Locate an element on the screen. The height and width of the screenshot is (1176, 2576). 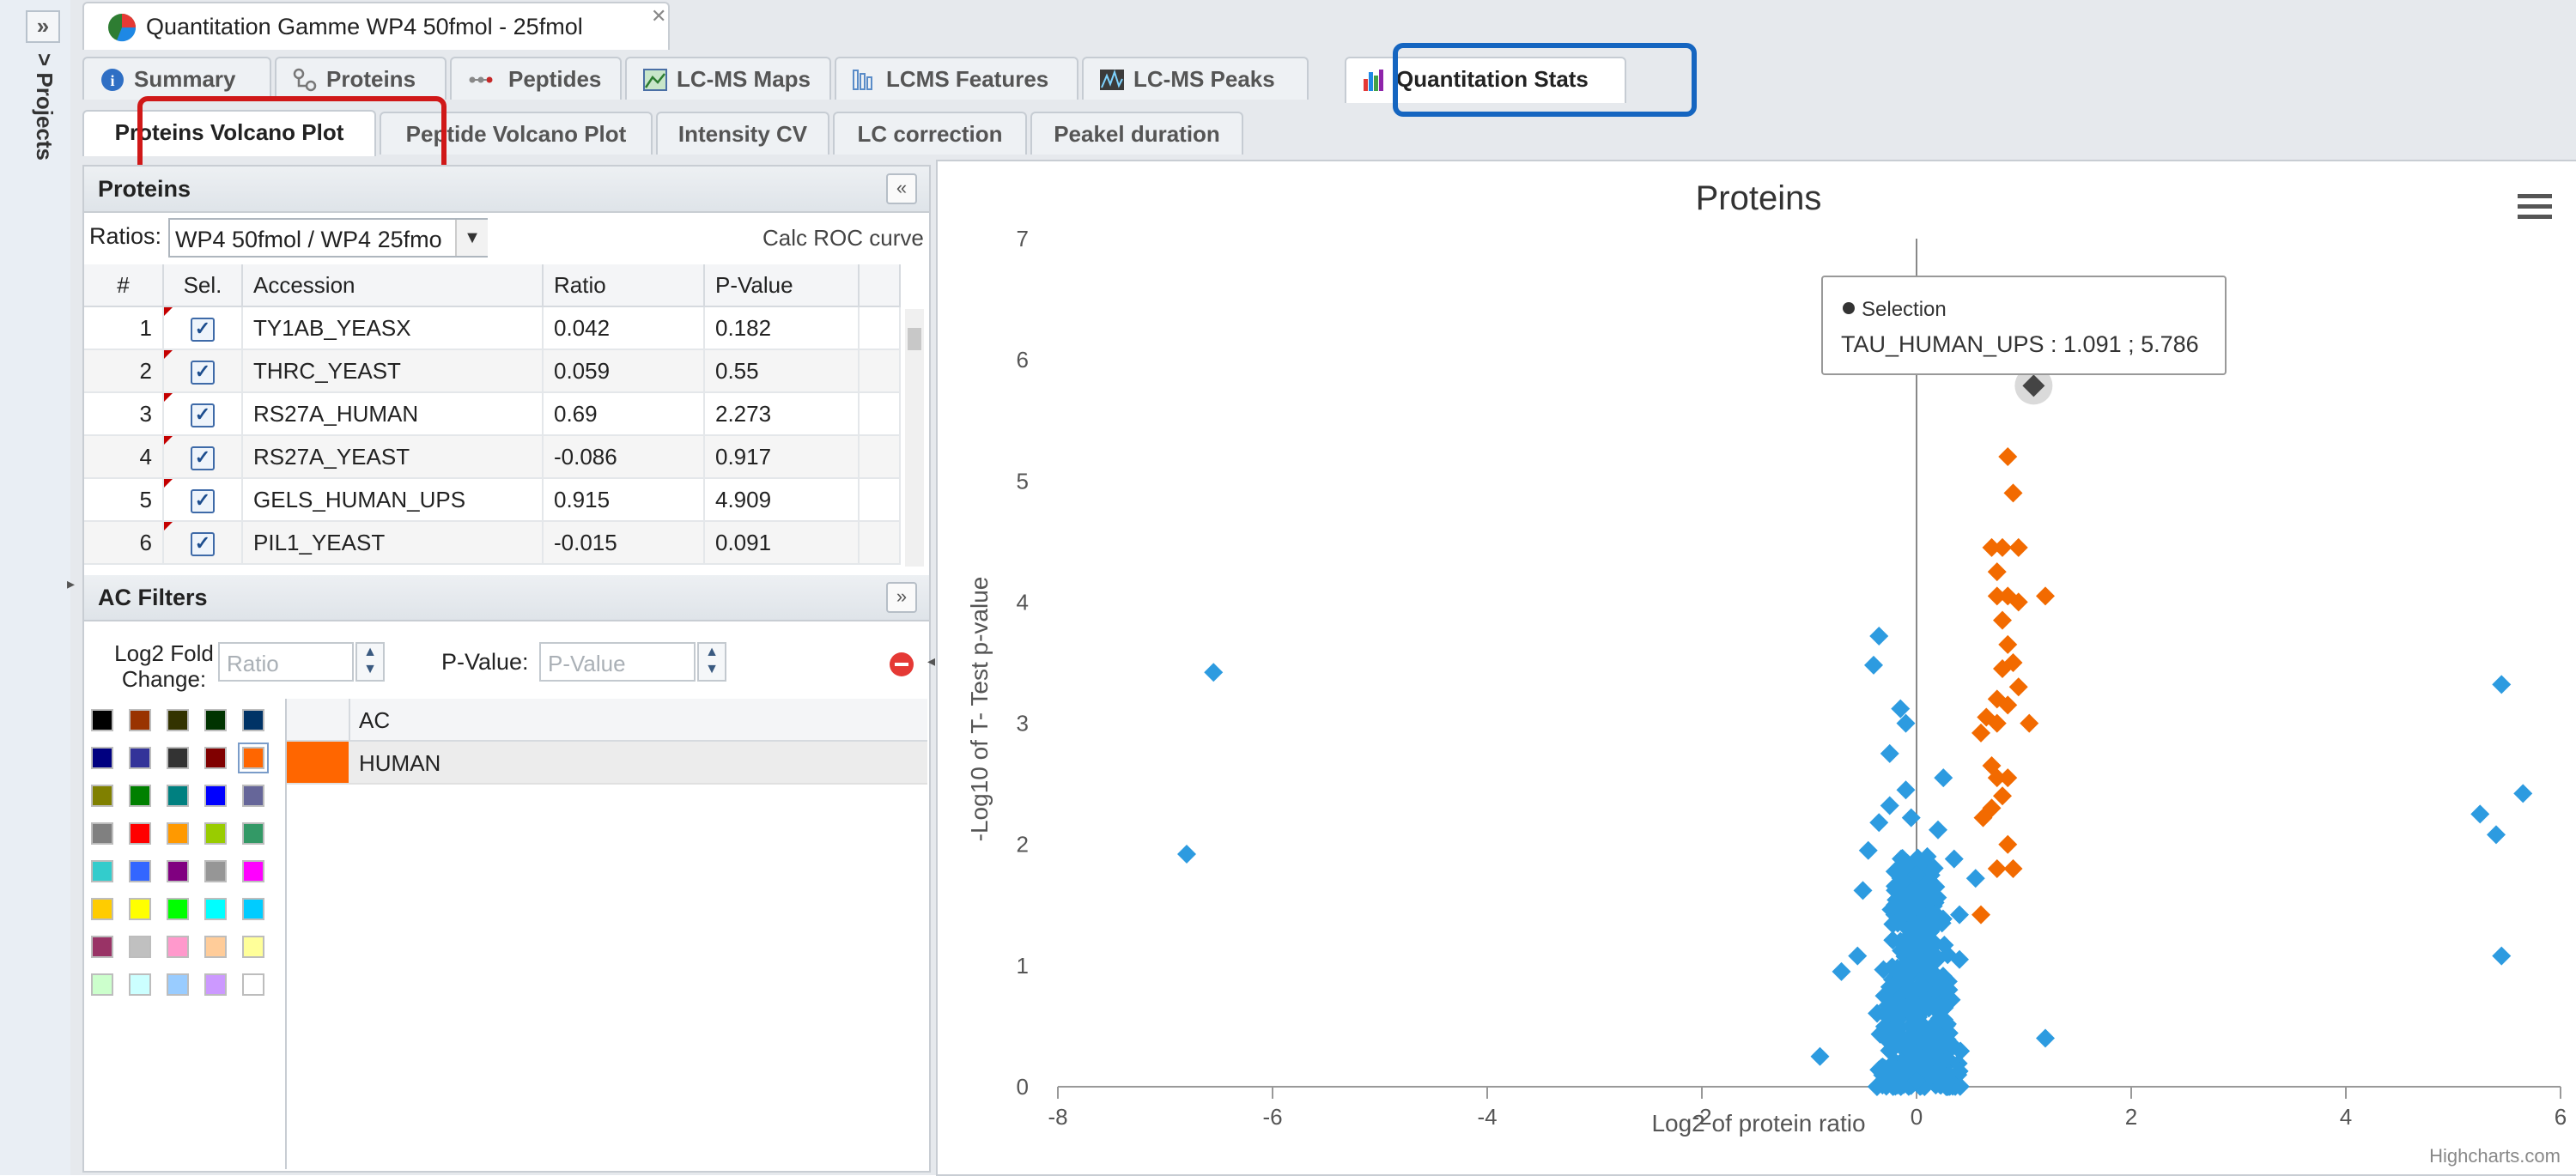
tab-lc-correction: LC correction is located at coordinates (930, 133).